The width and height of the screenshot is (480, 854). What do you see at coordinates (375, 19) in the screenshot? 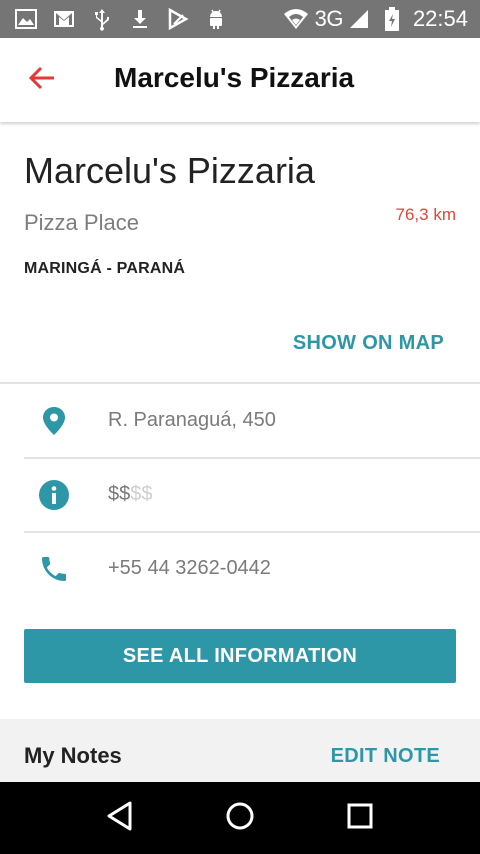
I see `system-status: 3G 22:54` at bounding box center [375, 19].